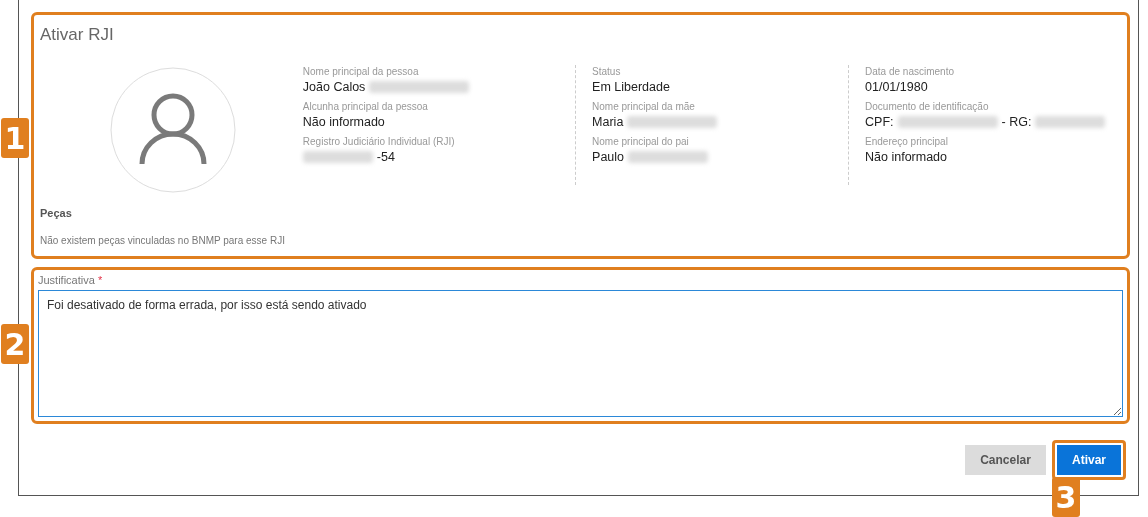 Image resolution: width=1148 pixels, height=517 pixels. Describe the element at coordinates (1066, 497) in the screenshot. I see `step-badge: 3` at that location.